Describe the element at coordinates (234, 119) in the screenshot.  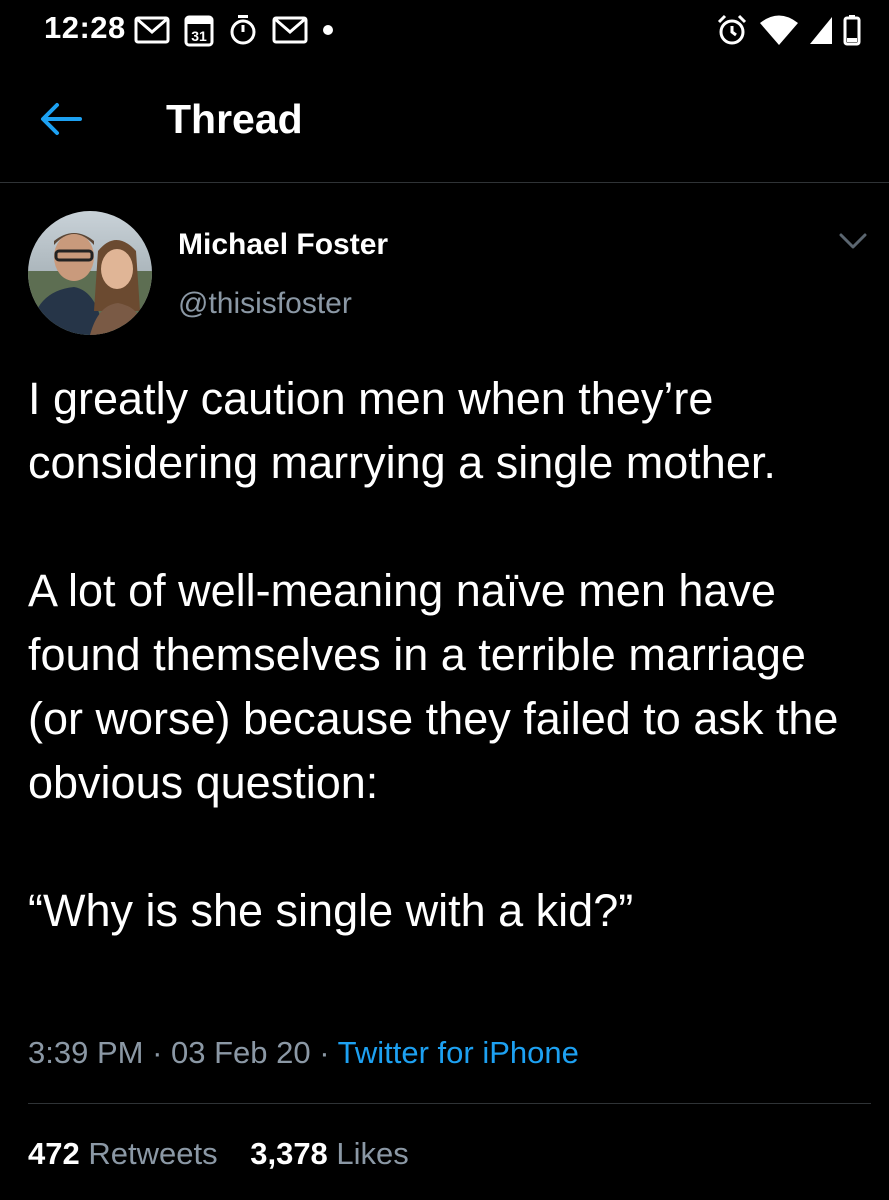
I see `page-title: Thread` at that location.